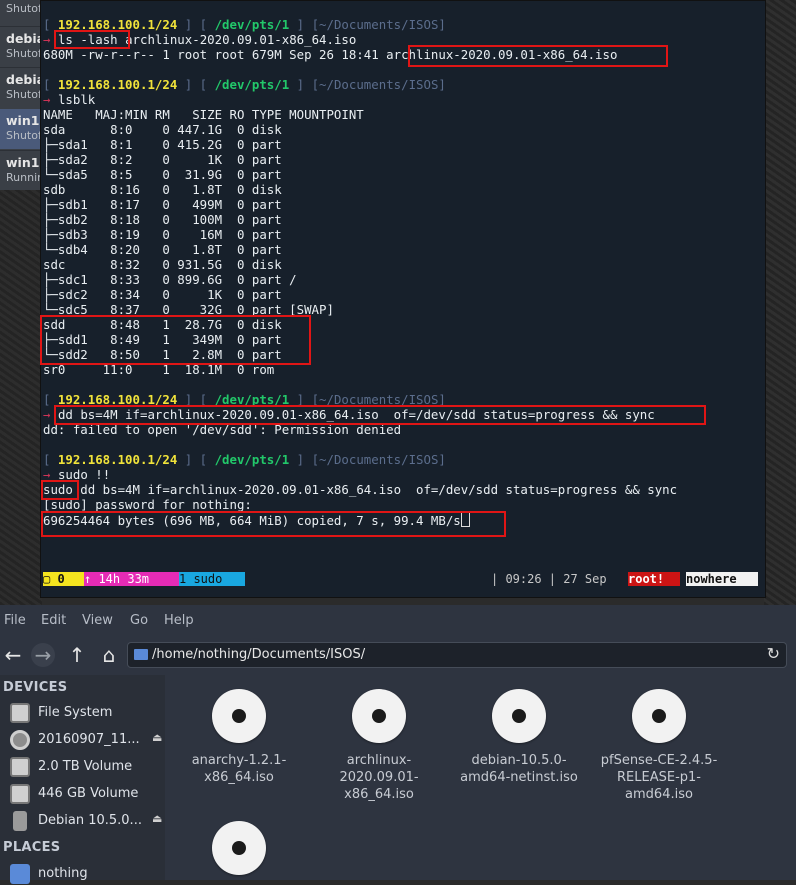 Image resolution: width=796 pixels, height=885 pixels. I want to click on lsblk-line: ├─sdb3 8:19 0 16M 0 part, so click(162, 234).